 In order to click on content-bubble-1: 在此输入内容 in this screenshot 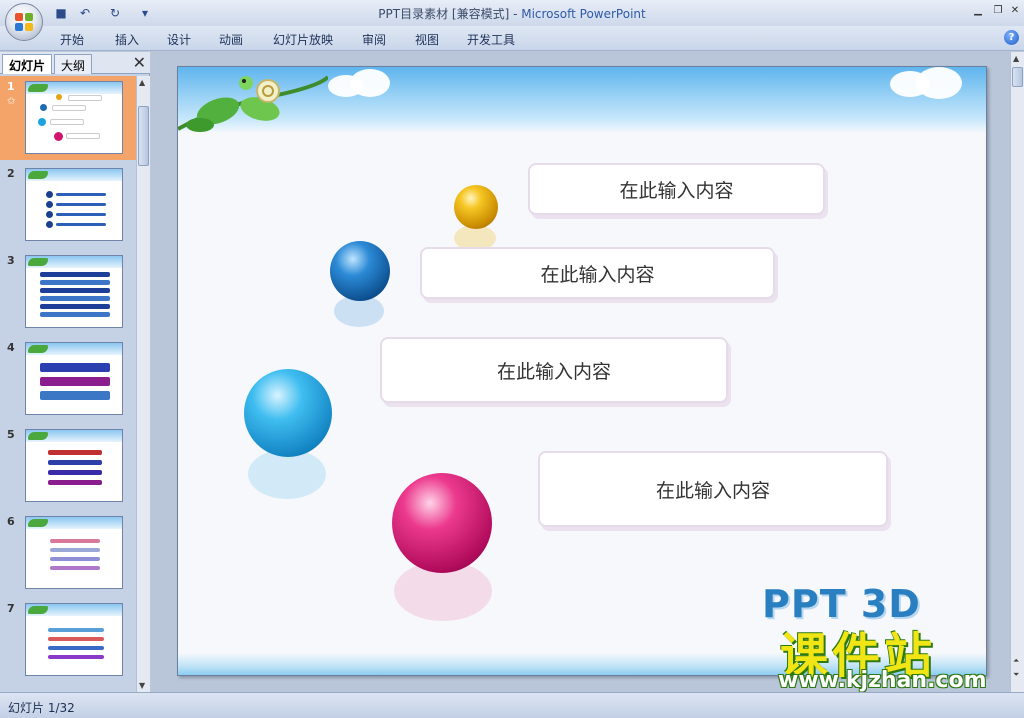, I will do `click(676, 189)`.